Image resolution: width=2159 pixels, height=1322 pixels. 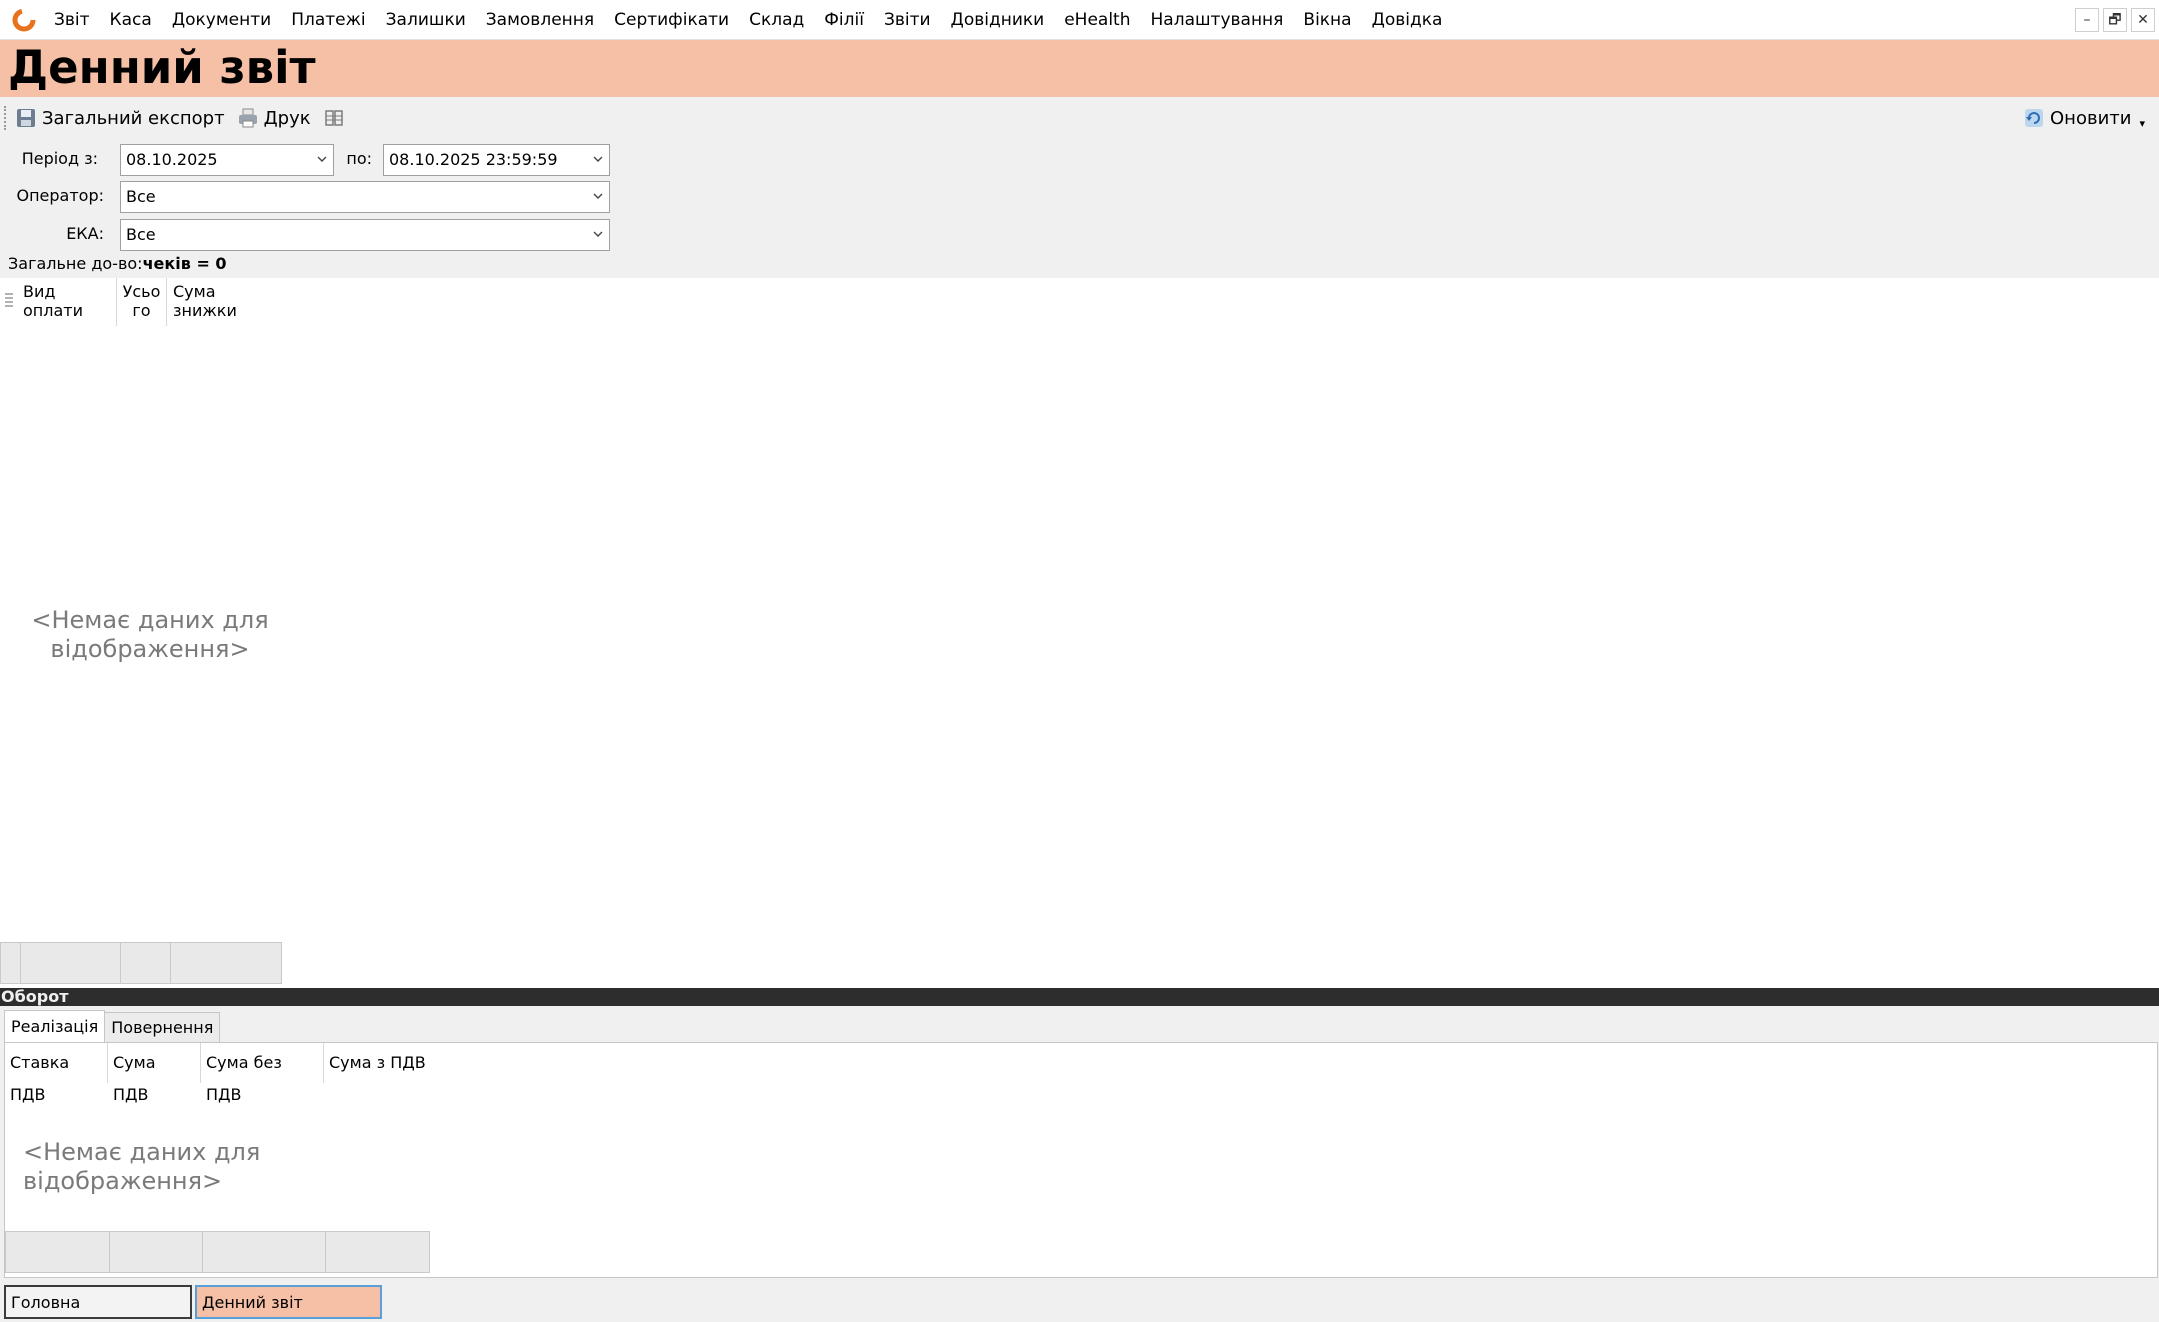 I want to click on receipts-total: Загальне до-во:чеків = 0, so click(x=117, y=263).